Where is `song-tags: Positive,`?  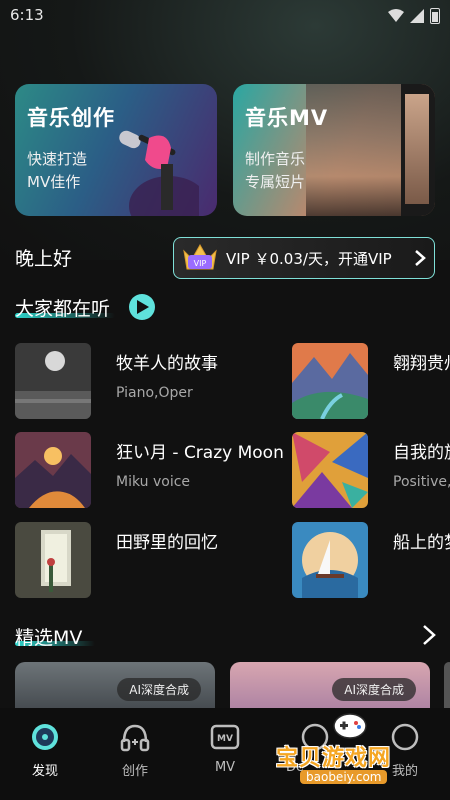
song-tags: Positive, is located at coordinates (421, 482).